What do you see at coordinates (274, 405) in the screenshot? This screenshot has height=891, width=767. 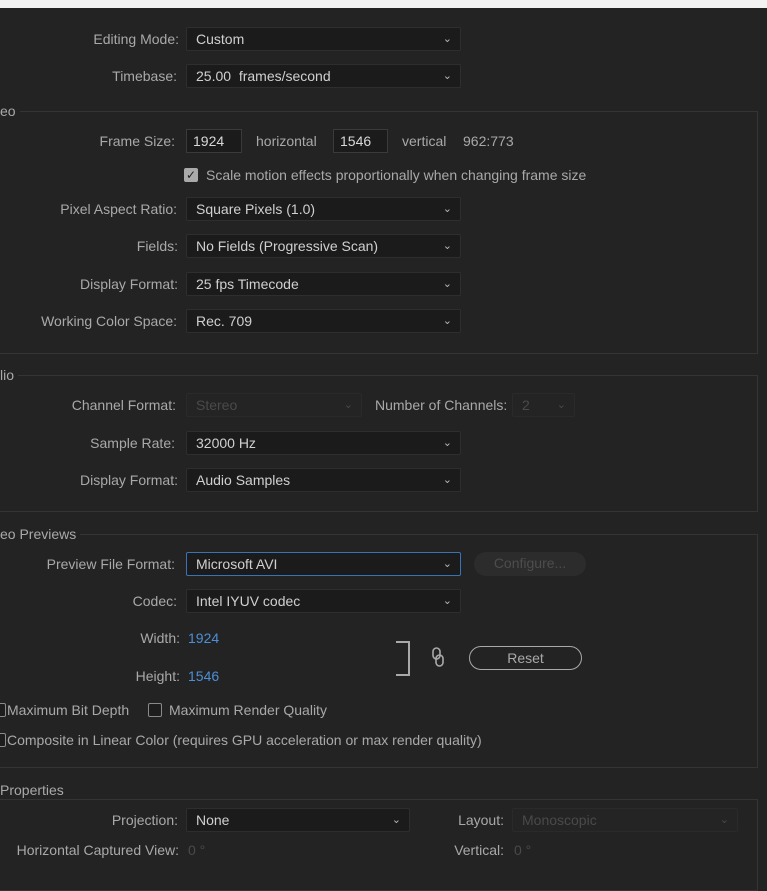 I see `channel-format-dropdown: Stereo ⌄` at bounding box center [274, 405].